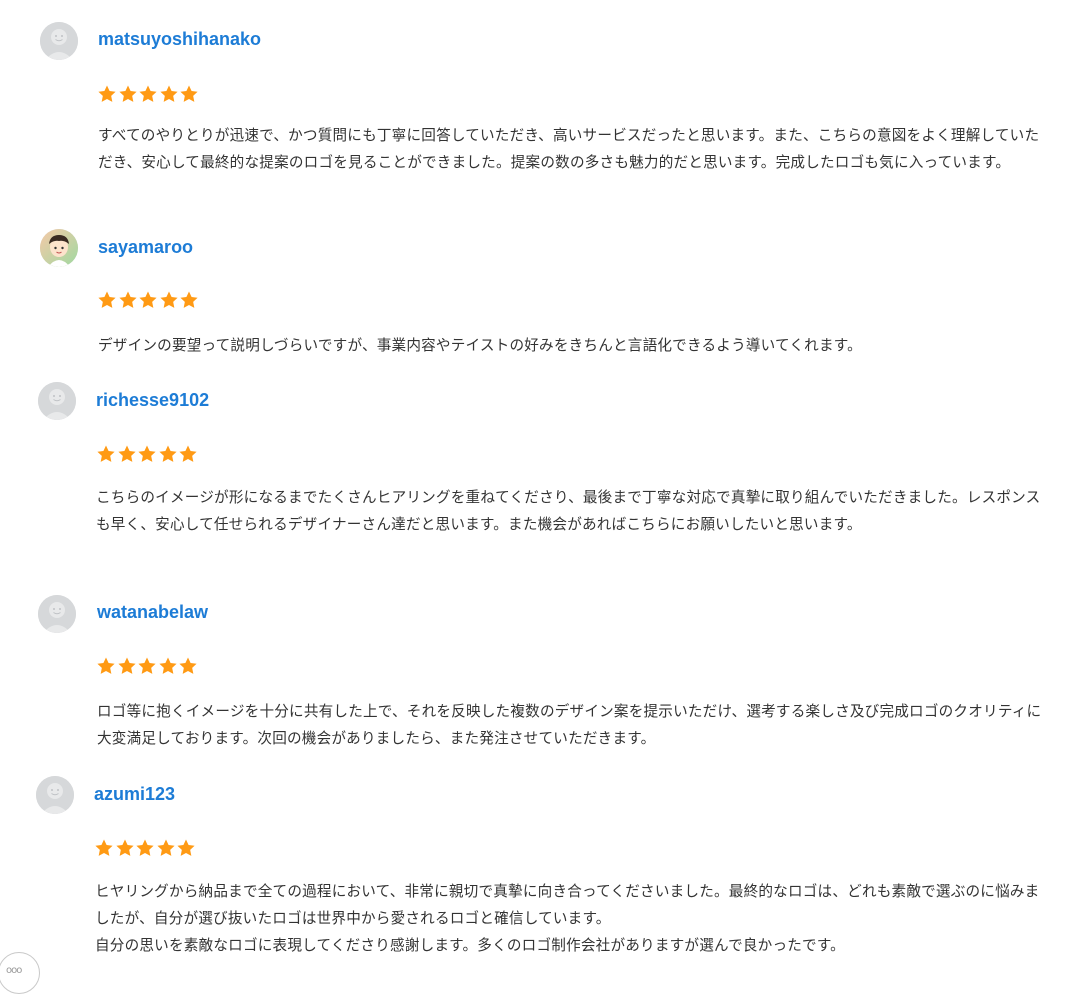  Describe the element at coordinates (59, 248) in the screenshot. I see `illustrated-avatar-icon` at that location.